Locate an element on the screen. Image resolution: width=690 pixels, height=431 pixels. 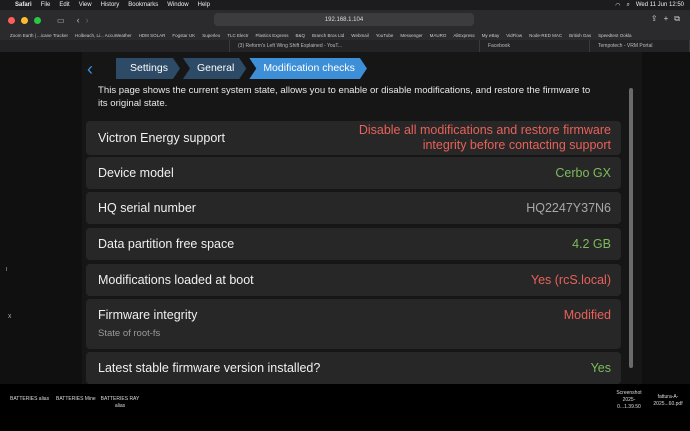
bookmark-item: My eBay is located at coordinates (491, 35).